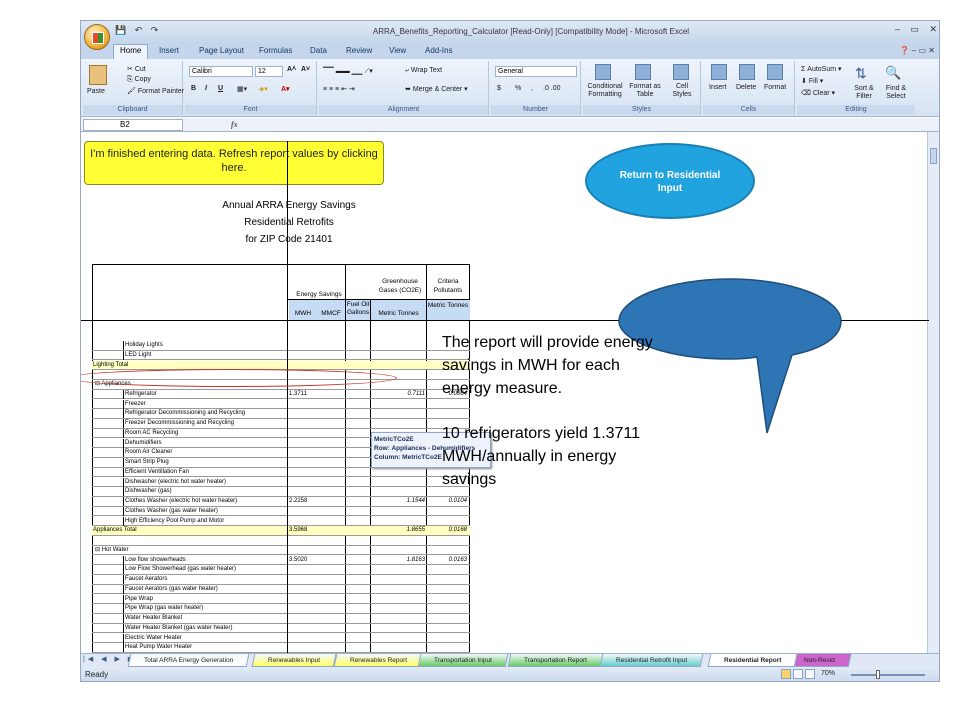 The image size is (960, 720). What do you see at coordinates (281, 404) in the screenshot?
I see `table-row: Freezer` at bounding box center [281, 404].